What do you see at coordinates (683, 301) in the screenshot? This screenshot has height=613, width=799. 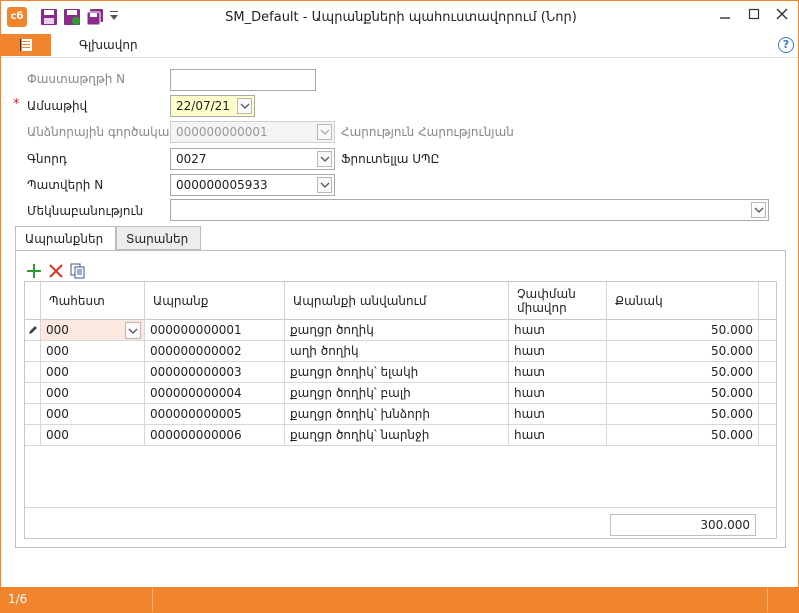 I see `column-header-quantity: Քանակ` at bounding box center [683, 301].